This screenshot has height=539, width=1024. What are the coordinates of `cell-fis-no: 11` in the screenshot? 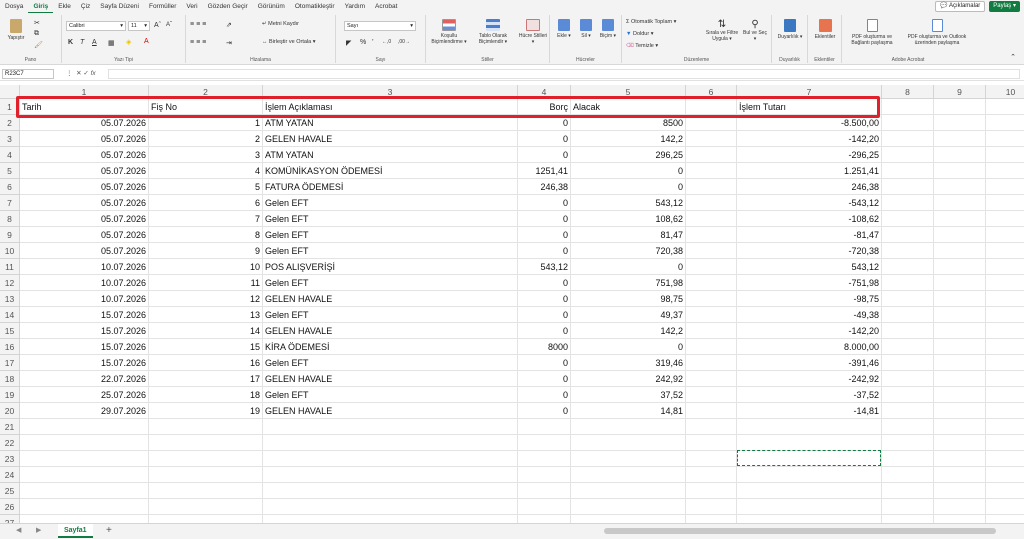 It's located at (206, 283).